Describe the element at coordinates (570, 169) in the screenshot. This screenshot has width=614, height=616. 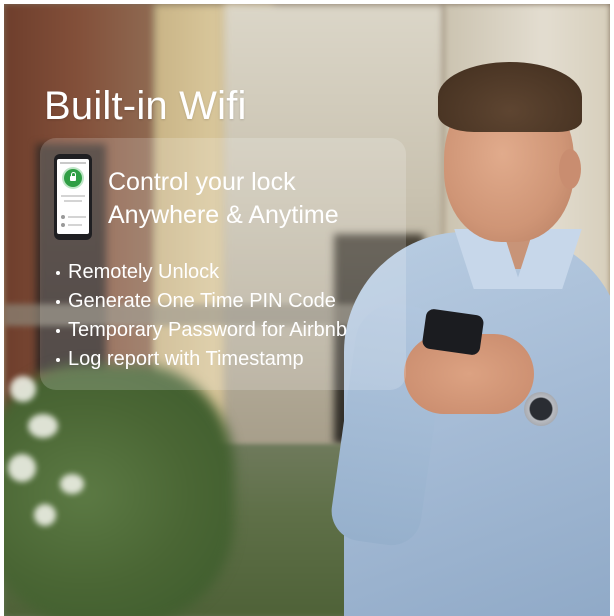
I see `man-ear` at that location.